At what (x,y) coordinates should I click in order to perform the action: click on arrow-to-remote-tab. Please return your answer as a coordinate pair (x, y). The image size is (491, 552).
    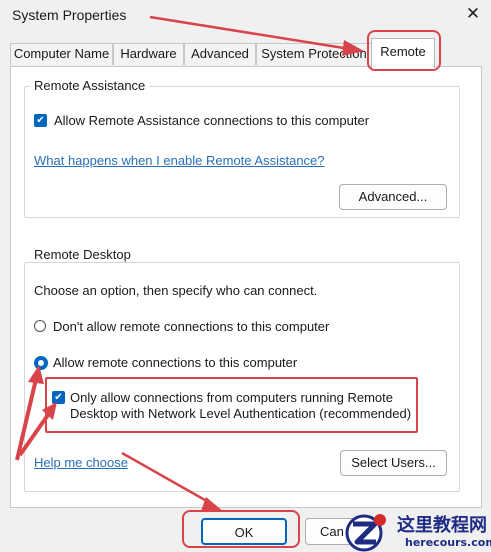
    Looking at the image, I should click on (256, 35).